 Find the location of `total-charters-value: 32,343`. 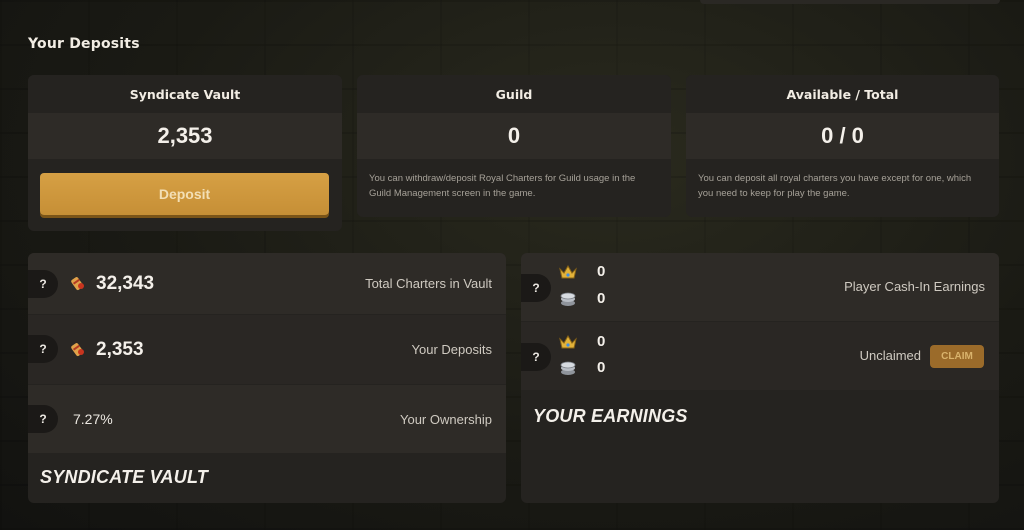

total-charters-value: 32,343 is located at coordinates (125, 283).